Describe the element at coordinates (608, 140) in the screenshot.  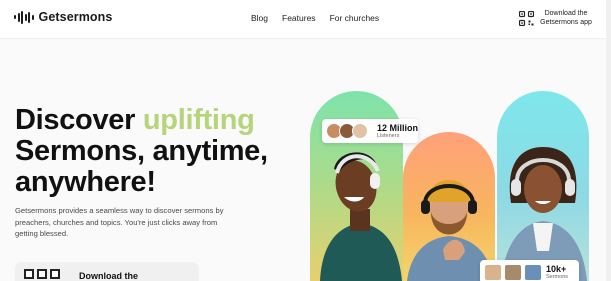
I see `page-scrollbar` at that location.